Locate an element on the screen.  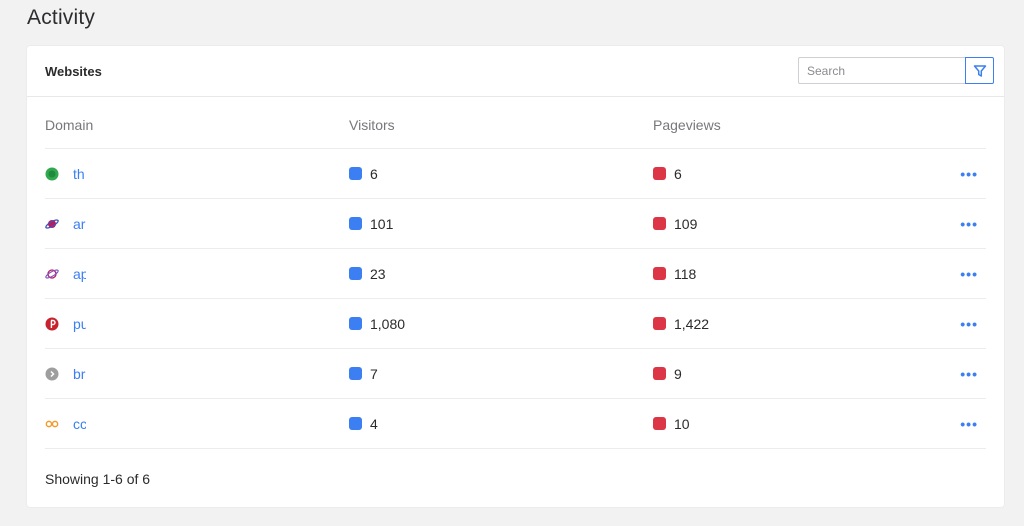
pageviews-value: 9 is located at coordinates (678, 373).